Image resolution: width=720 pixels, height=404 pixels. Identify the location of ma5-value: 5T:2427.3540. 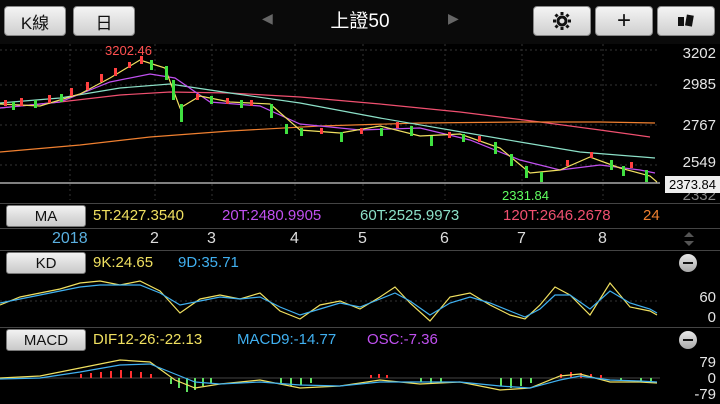
(138, 215).